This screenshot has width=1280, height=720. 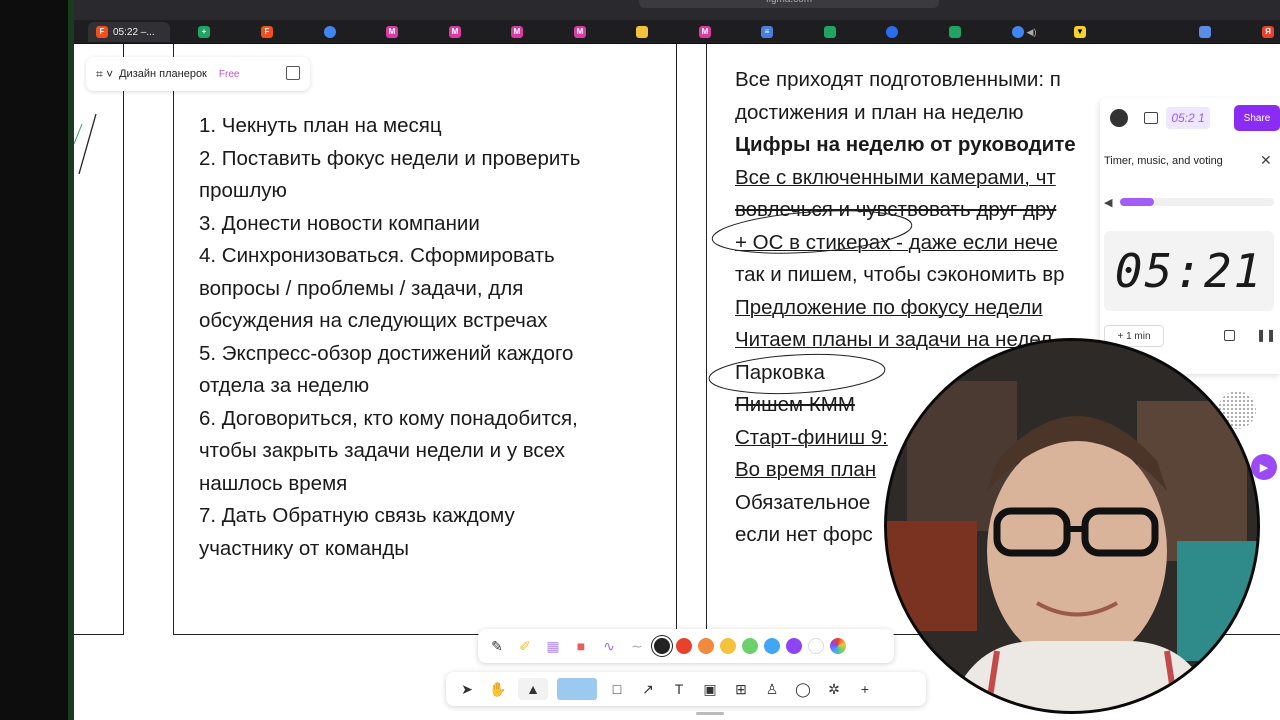 What do you see at coordinates (865, 689) in the screenshot?
I see `add-icon: +` at bounding box center [865, 689].